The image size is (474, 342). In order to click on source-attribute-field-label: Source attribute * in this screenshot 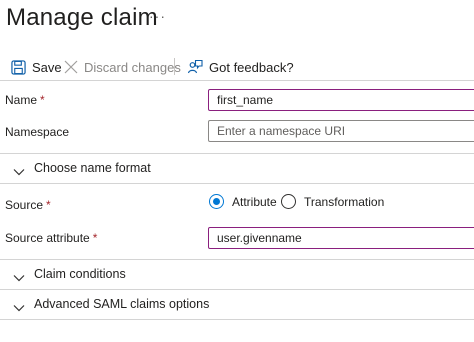, I will do `click(51, 238)`.